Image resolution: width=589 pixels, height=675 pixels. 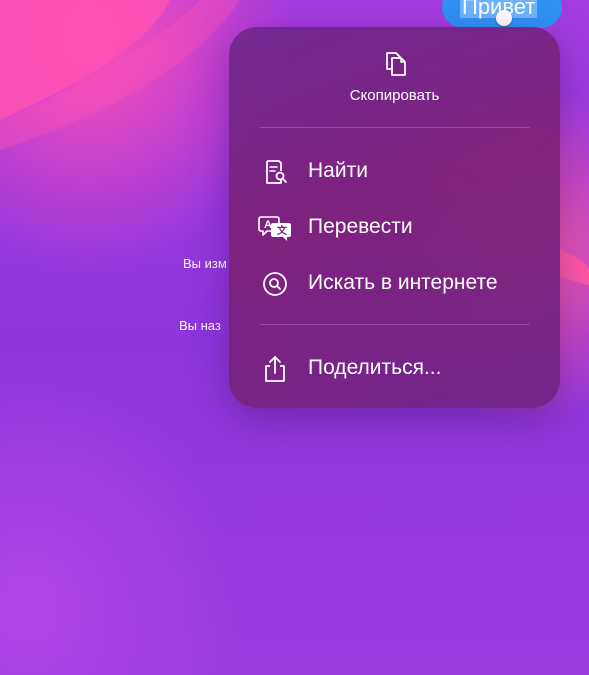 What do you see at coordinates (268, 225) in the screenshot?
I see `svg-text: A` at bounding box center [268, 225].